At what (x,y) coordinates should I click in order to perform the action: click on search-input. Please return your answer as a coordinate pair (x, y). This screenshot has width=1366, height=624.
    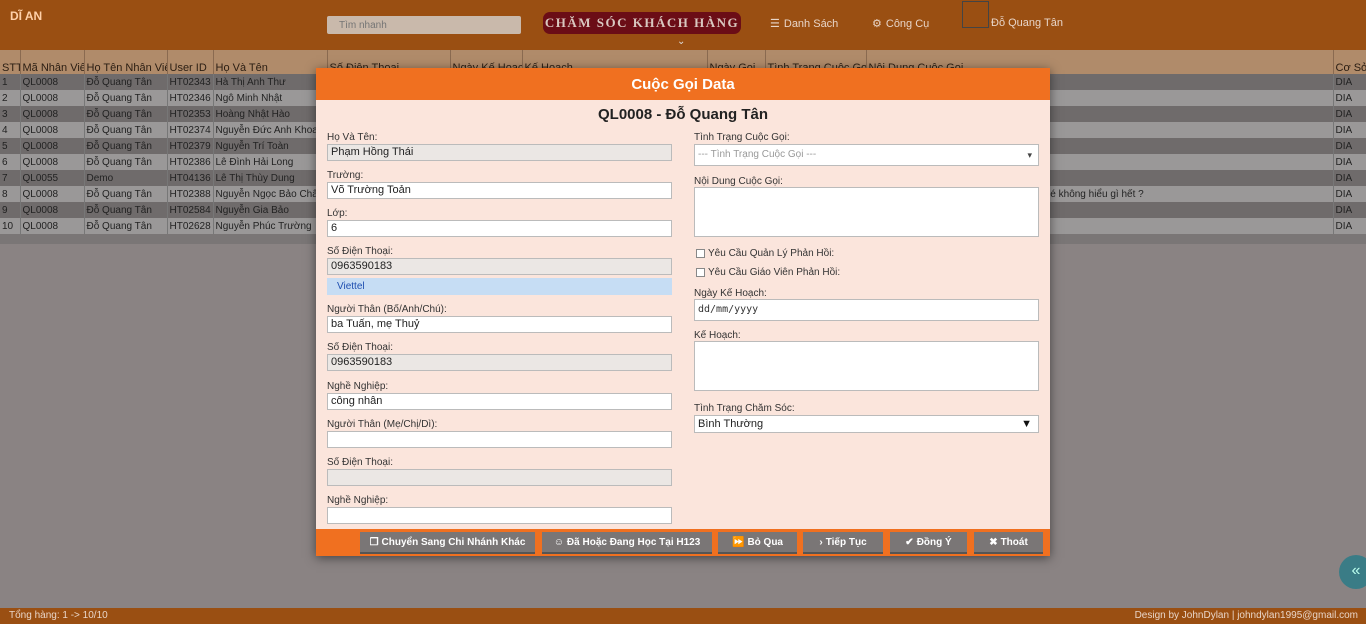
    Looking at the image, I should click on (424, 25).